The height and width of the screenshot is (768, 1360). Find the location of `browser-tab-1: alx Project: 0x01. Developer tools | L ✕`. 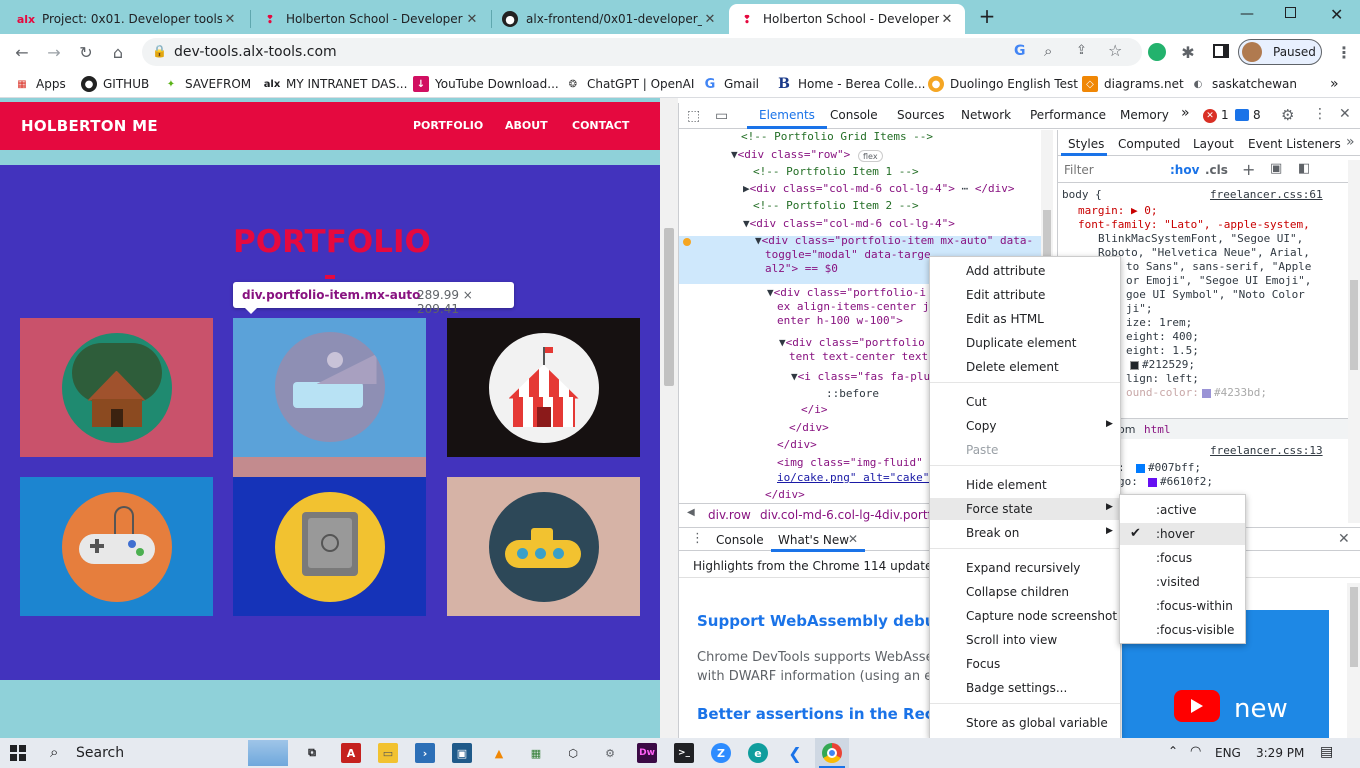

browser-tab-1: alx Project: 0x01. Developer tools | L ✕ is located at coordinates (128, 19).